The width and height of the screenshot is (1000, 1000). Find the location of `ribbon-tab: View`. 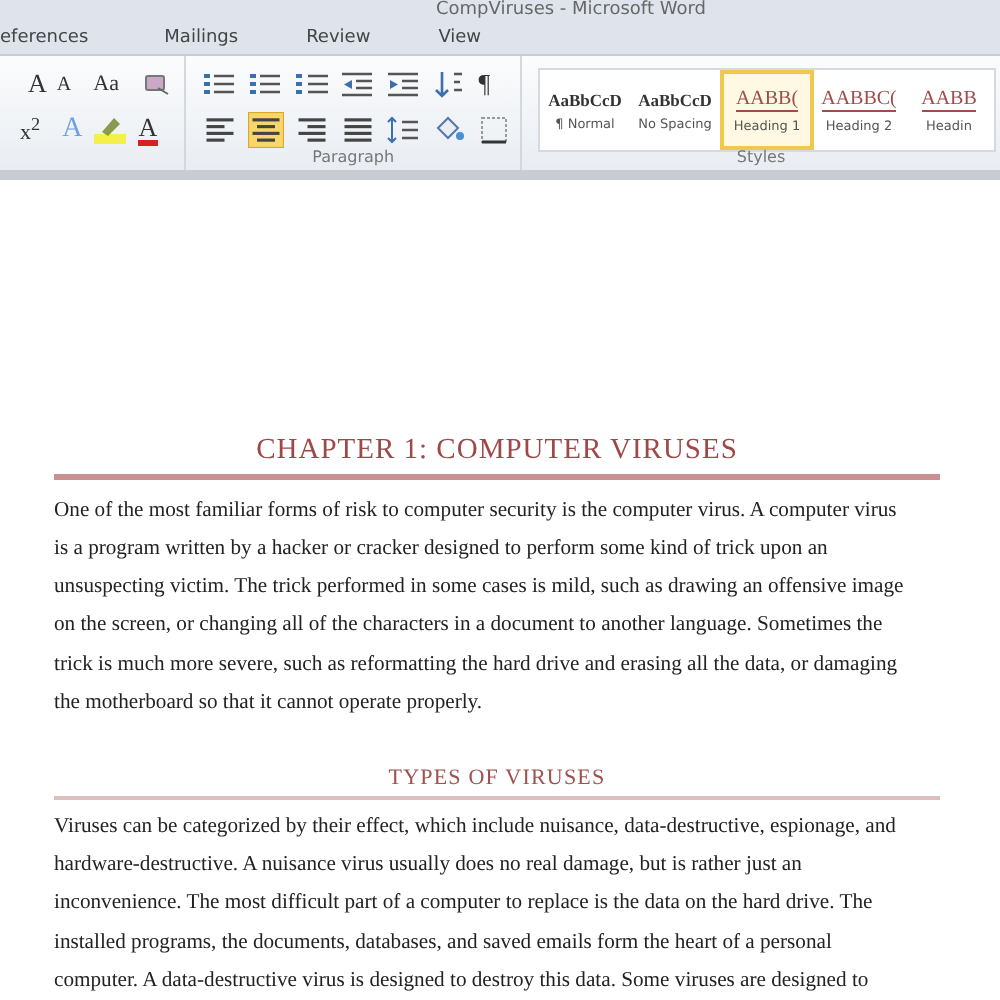

ribbon-tab: View is located at coordinates (460, 38).